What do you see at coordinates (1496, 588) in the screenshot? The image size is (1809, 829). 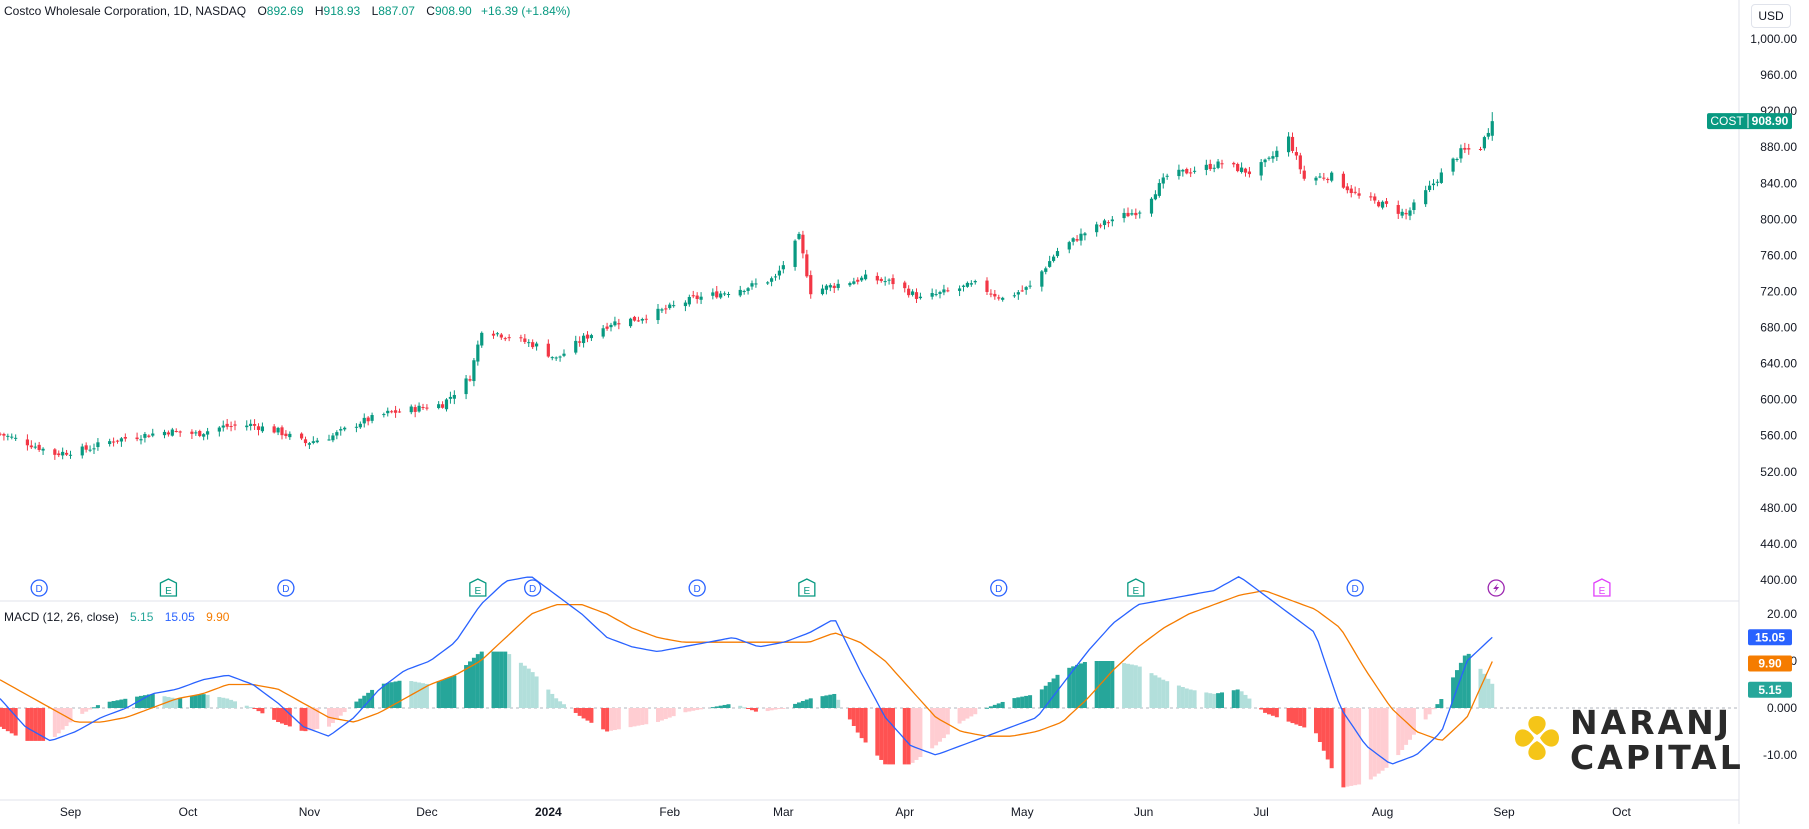 I see `split-icon` at bounding box center [1496, 588].